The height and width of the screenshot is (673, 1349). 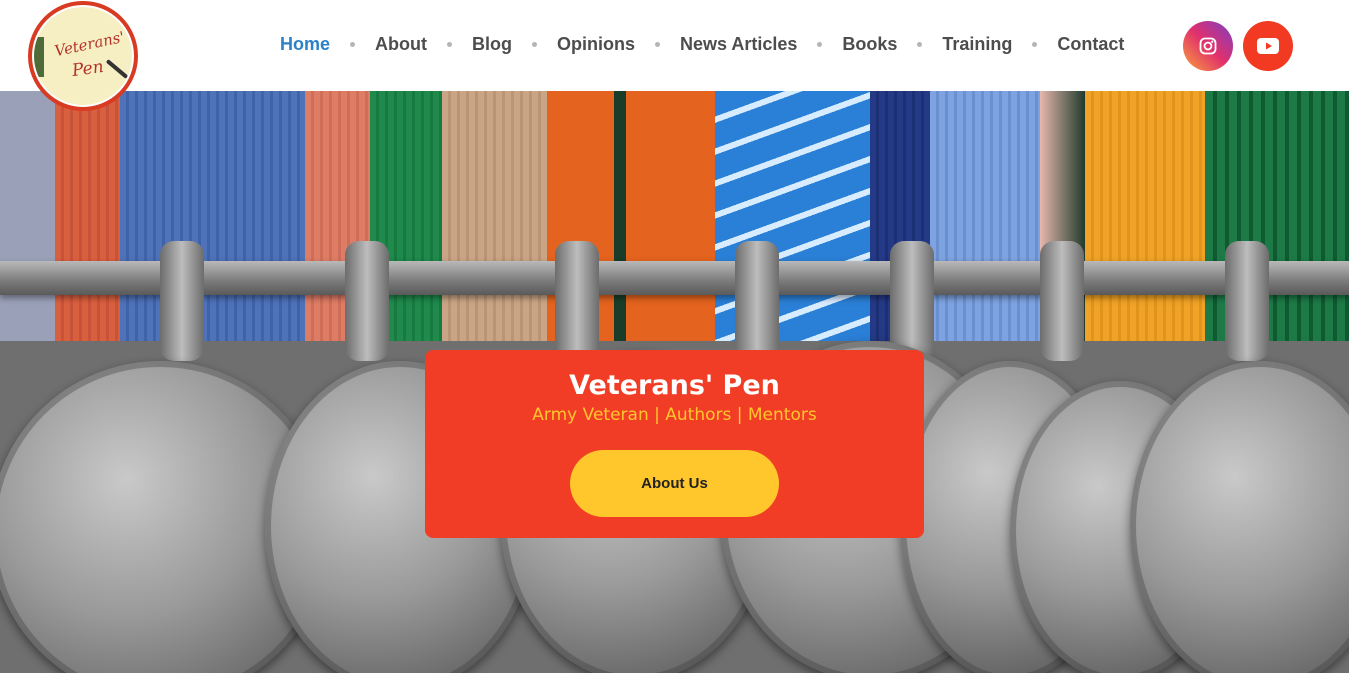 What do you see at coordinates (977, 44) in the screenshot?
I see `nav-training: Training` at bounding box center [977, 44].